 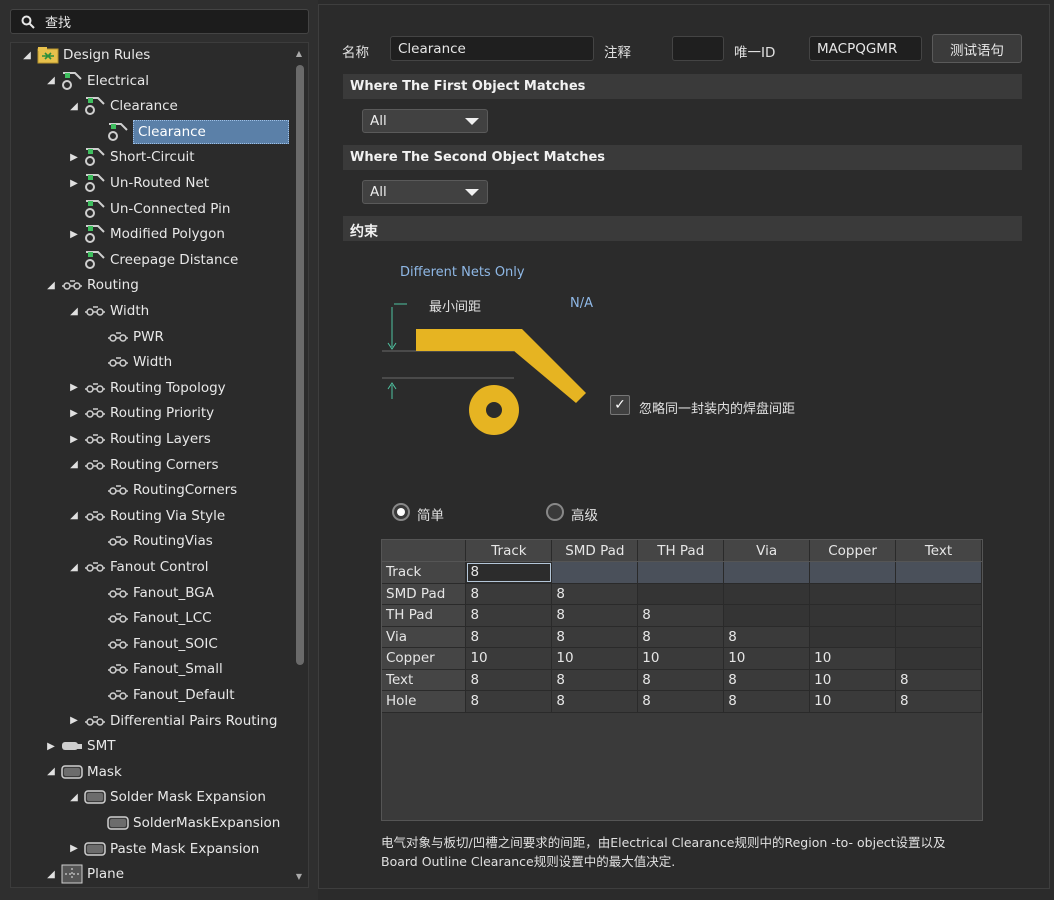 I want to click on tree-scrollbar, so click(x=300, y=365).